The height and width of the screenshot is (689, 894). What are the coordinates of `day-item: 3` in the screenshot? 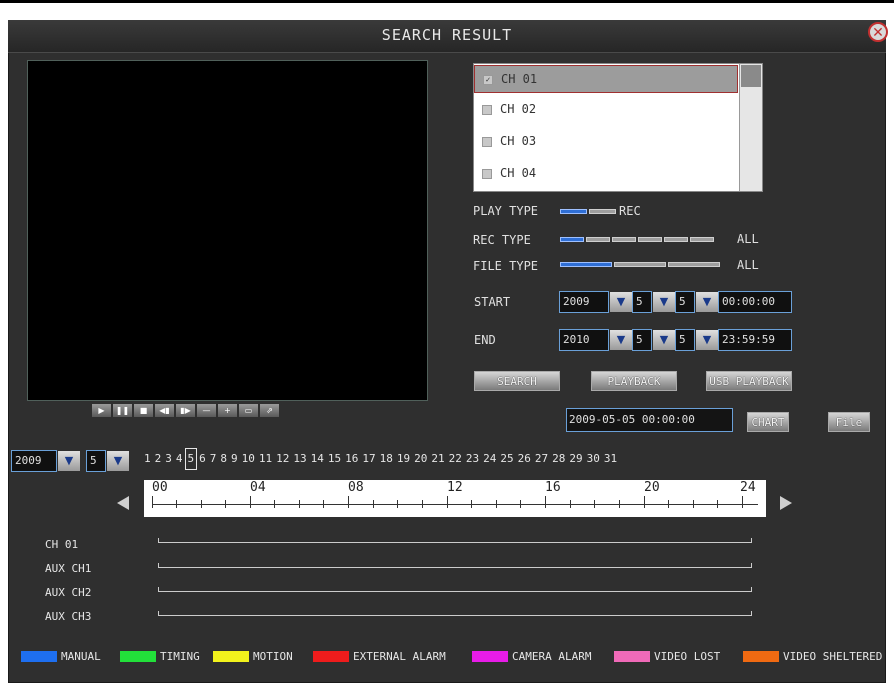 It's located at (168, 459).